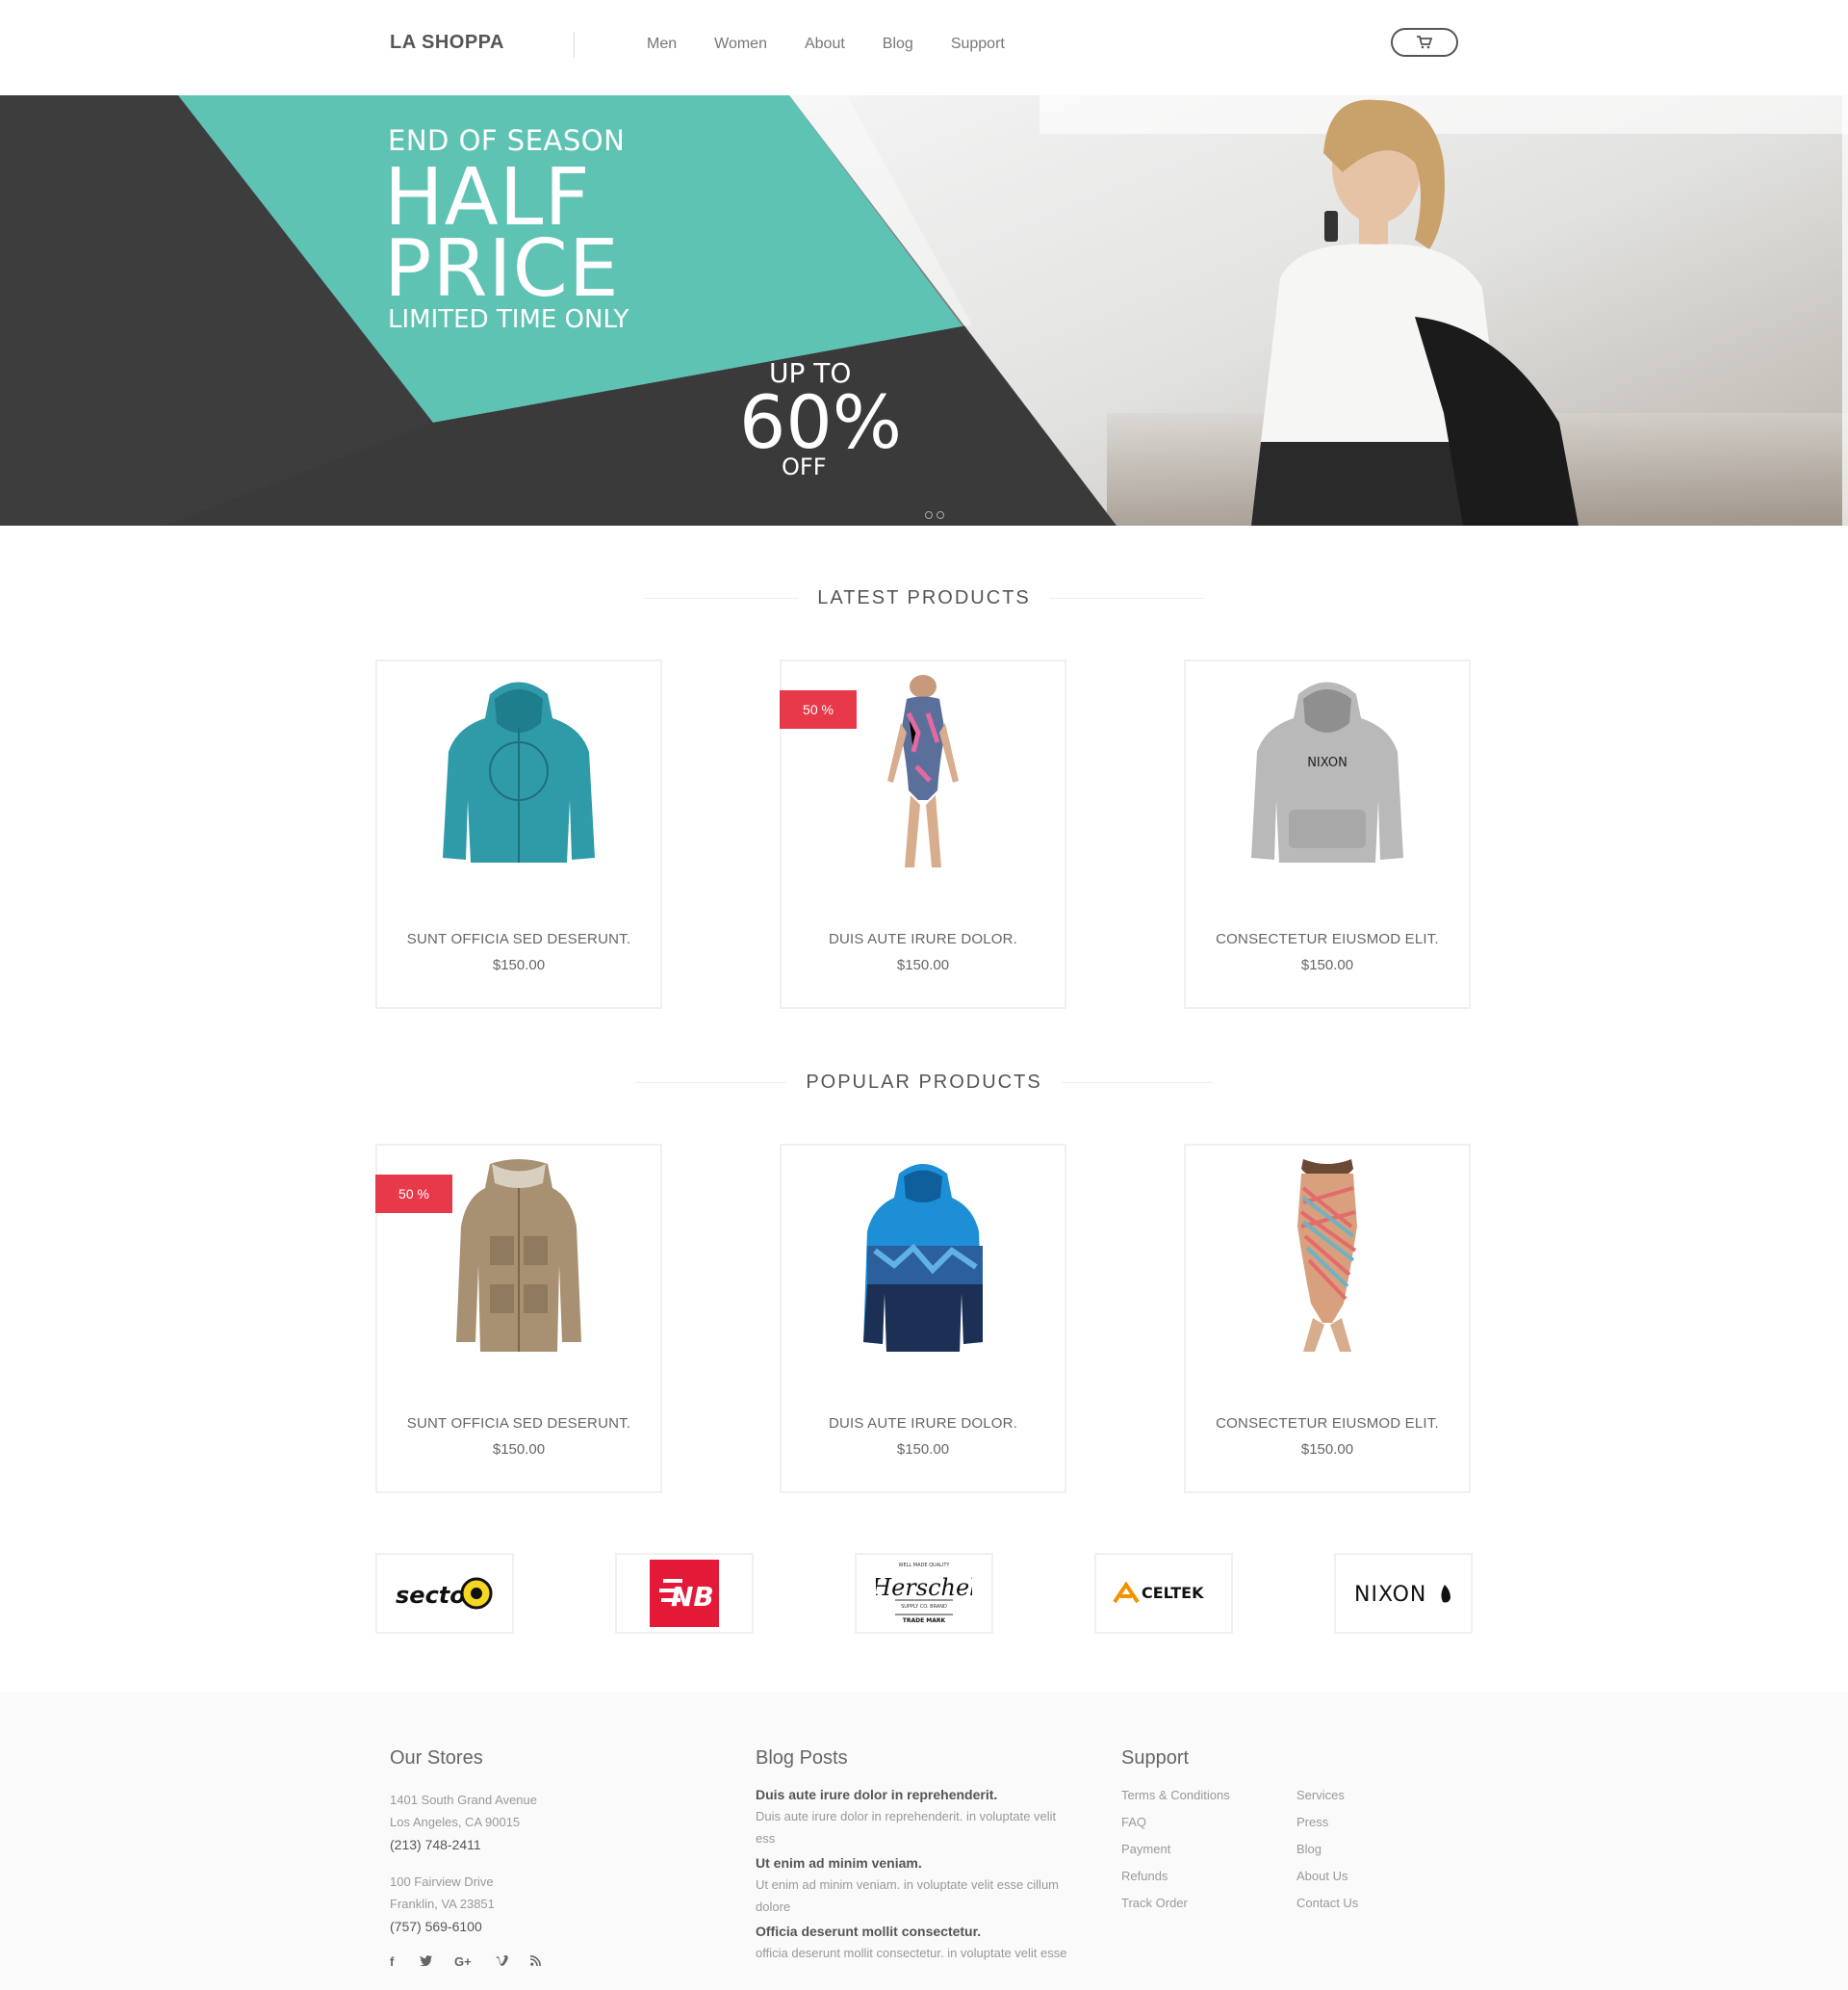 The height and width of the screenshot is (1990, 1848). I want to click on herschel-logo-text-middle: SUPPLY CO. BRAND, so click(924, 1607).